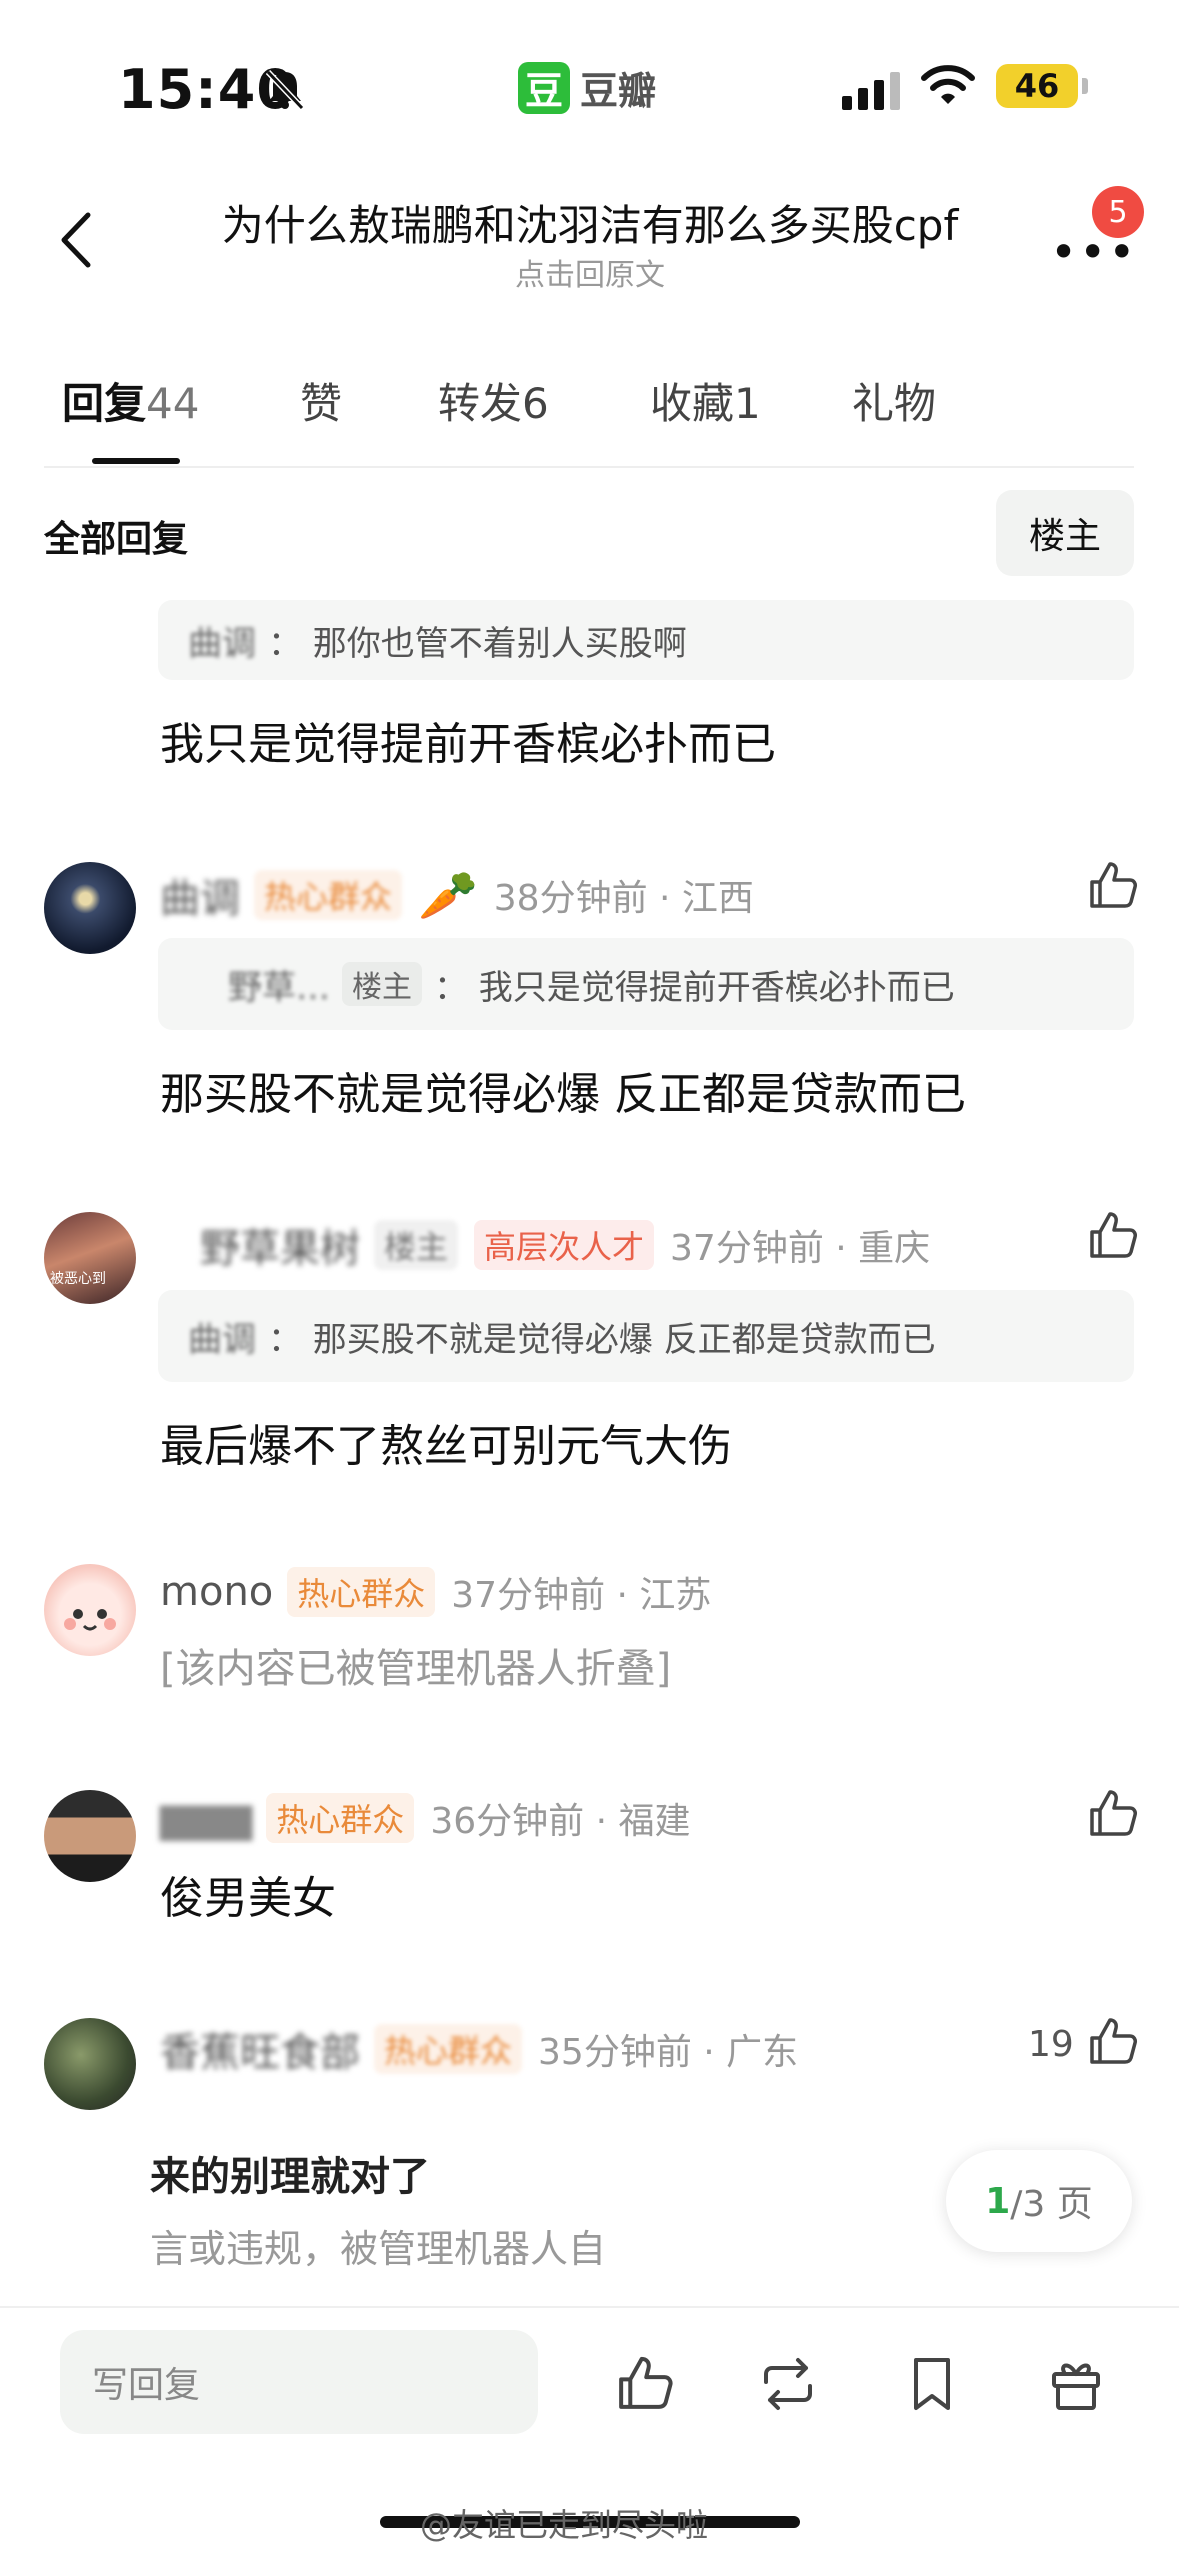  I want to click on tab-label: 赞, so click(321, 403).